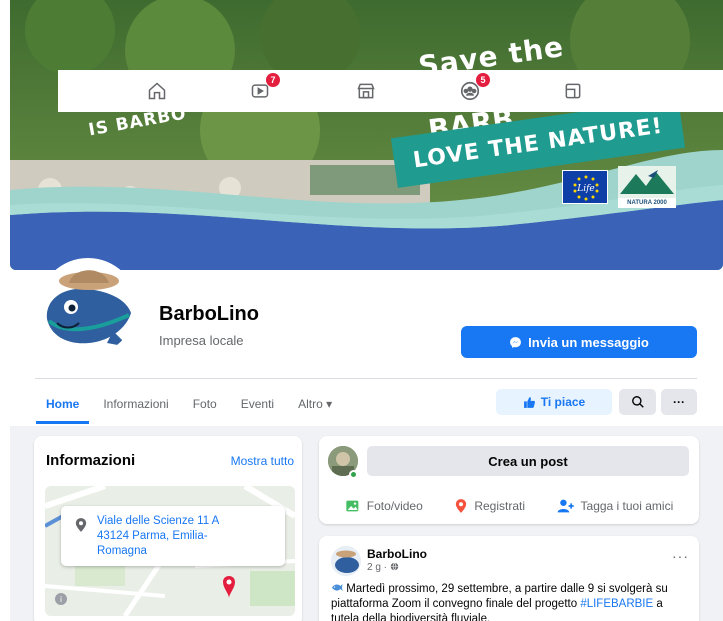 Image resolution: width=723 pixels, height=621 pixels. Describe the element at coordinates (209, 314) in the screenshot. I see `page-name: BarboLino` at that location.